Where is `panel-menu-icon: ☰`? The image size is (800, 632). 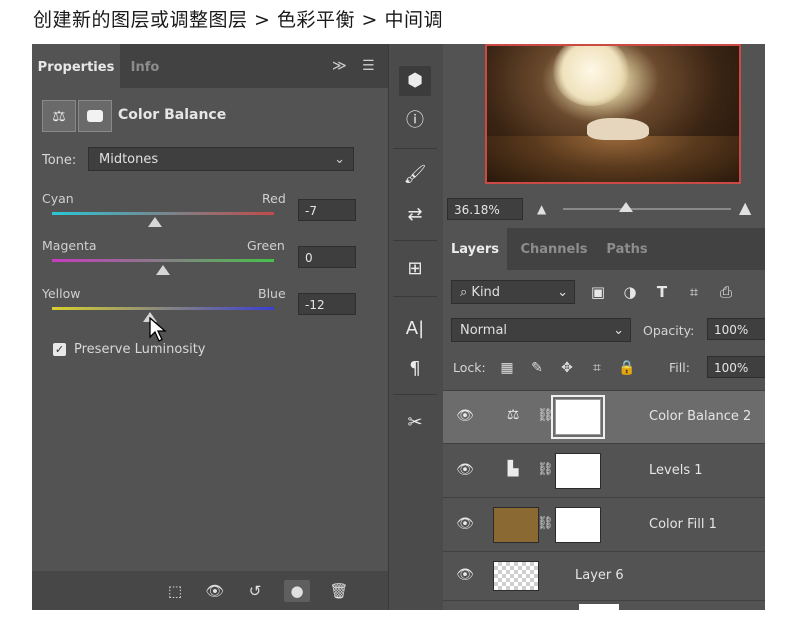 panel-menu-icon: ☰ is located at coordinates (368, 66).